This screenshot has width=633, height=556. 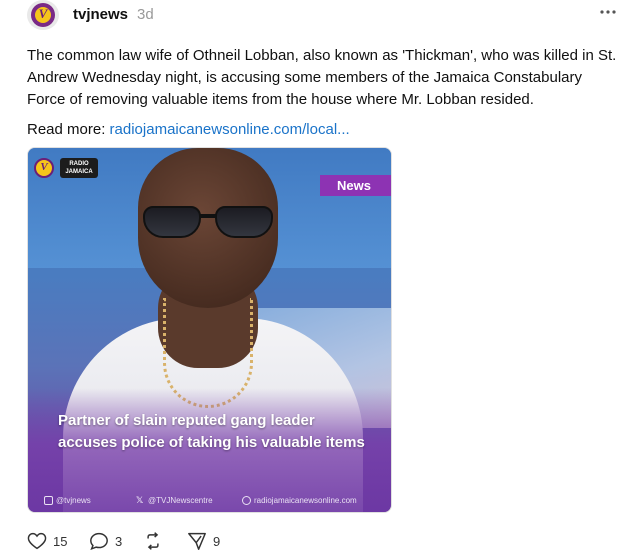 What do you see at coordinates (174, 500) in the screenshot?
I see `x-handle: 𝕏 @TVJNewscentre` at bounding box center [174, 500].